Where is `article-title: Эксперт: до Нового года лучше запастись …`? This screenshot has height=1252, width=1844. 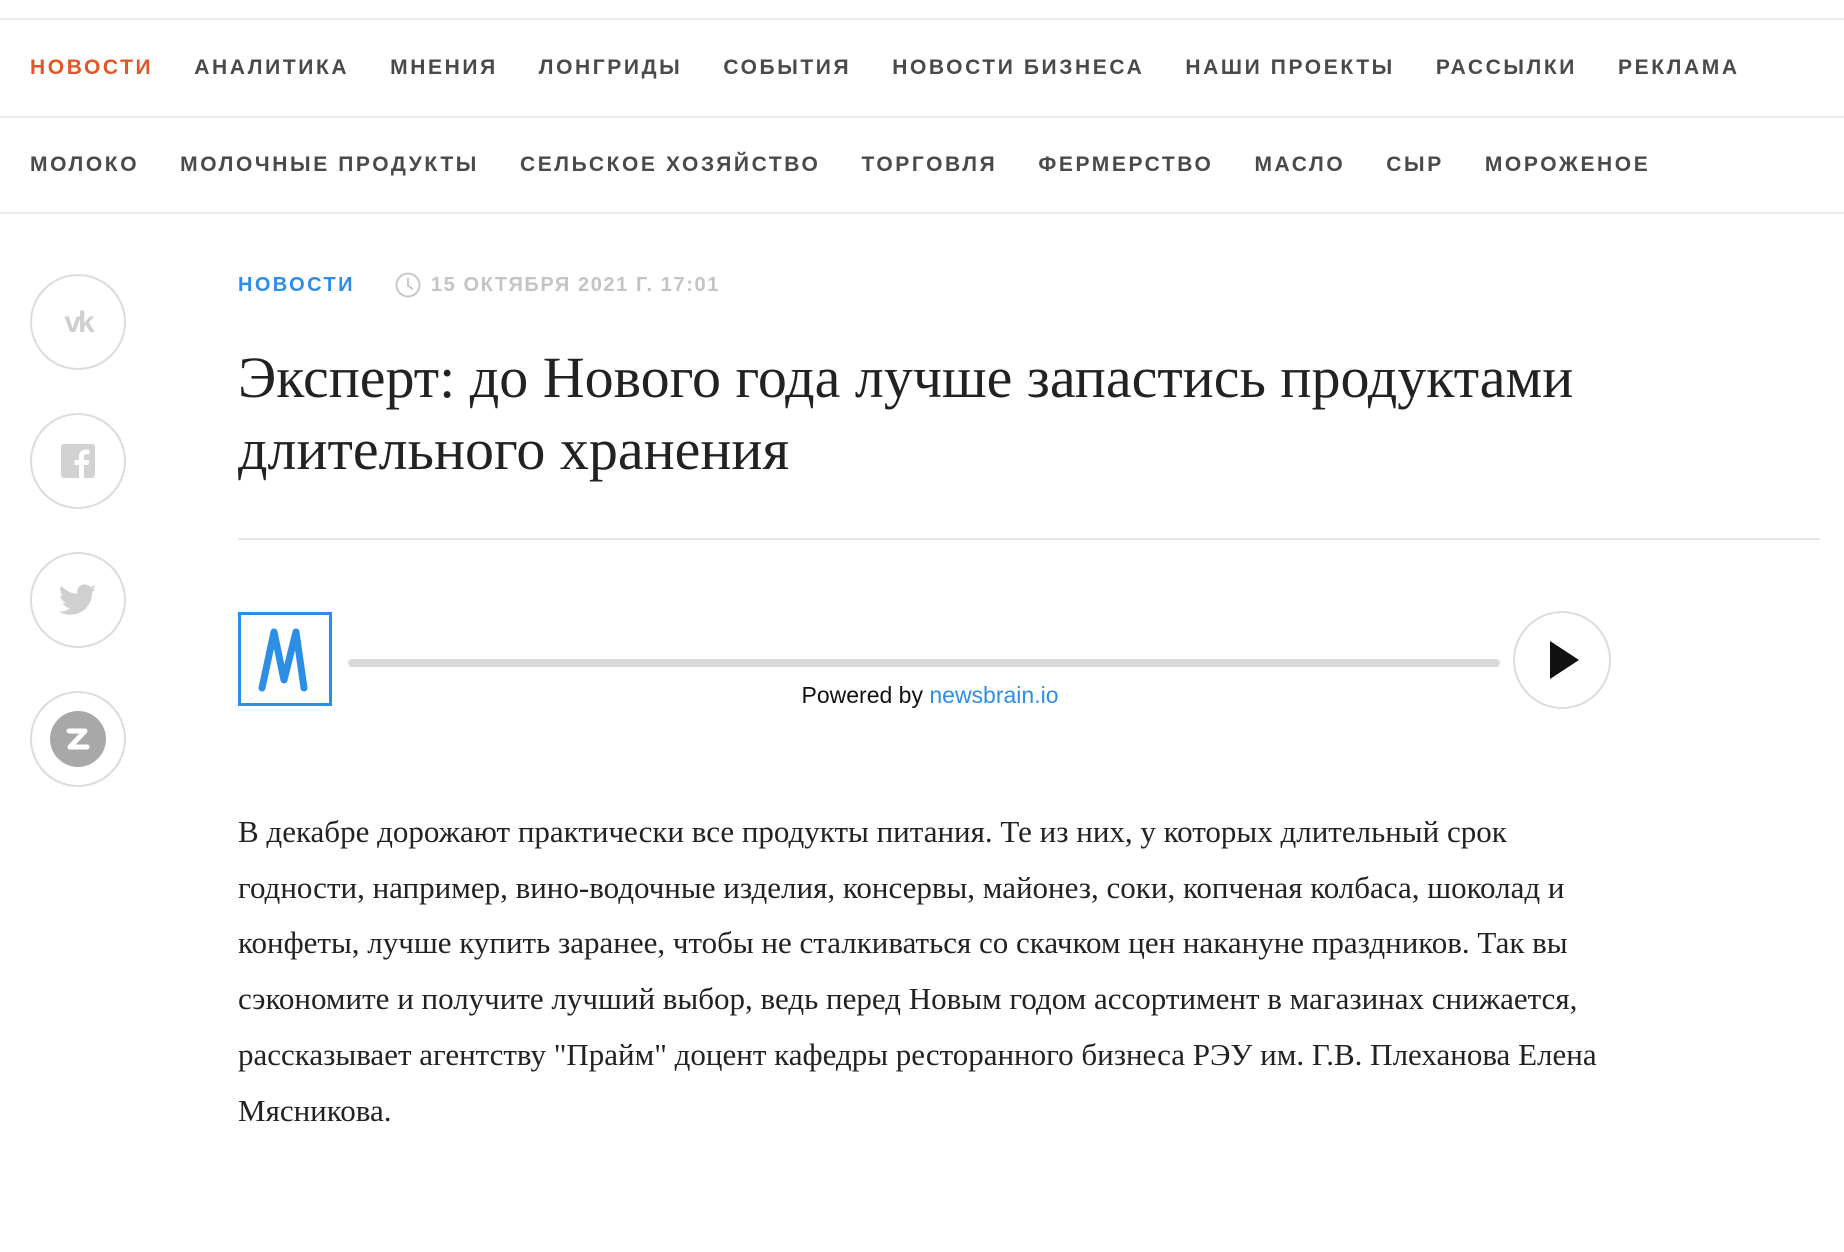 article-title: Эксперт: до Нового года лучше запастись … is located at coordinates (906, 413).